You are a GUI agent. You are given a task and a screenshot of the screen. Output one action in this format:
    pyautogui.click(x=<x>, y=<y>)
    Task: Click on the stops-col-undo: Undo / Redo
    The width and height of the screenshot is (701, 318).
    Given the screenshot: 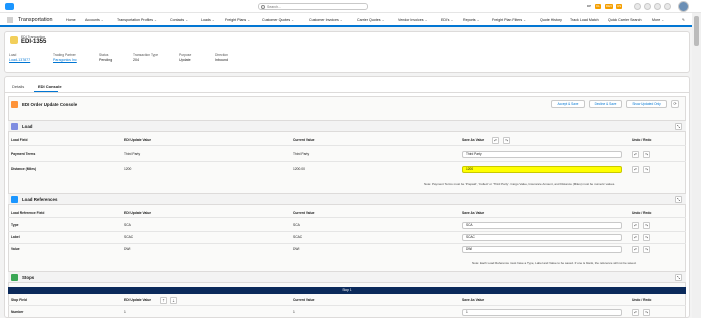 What is the action you would take?
    pyautogui.click(x=642, y=300)
    